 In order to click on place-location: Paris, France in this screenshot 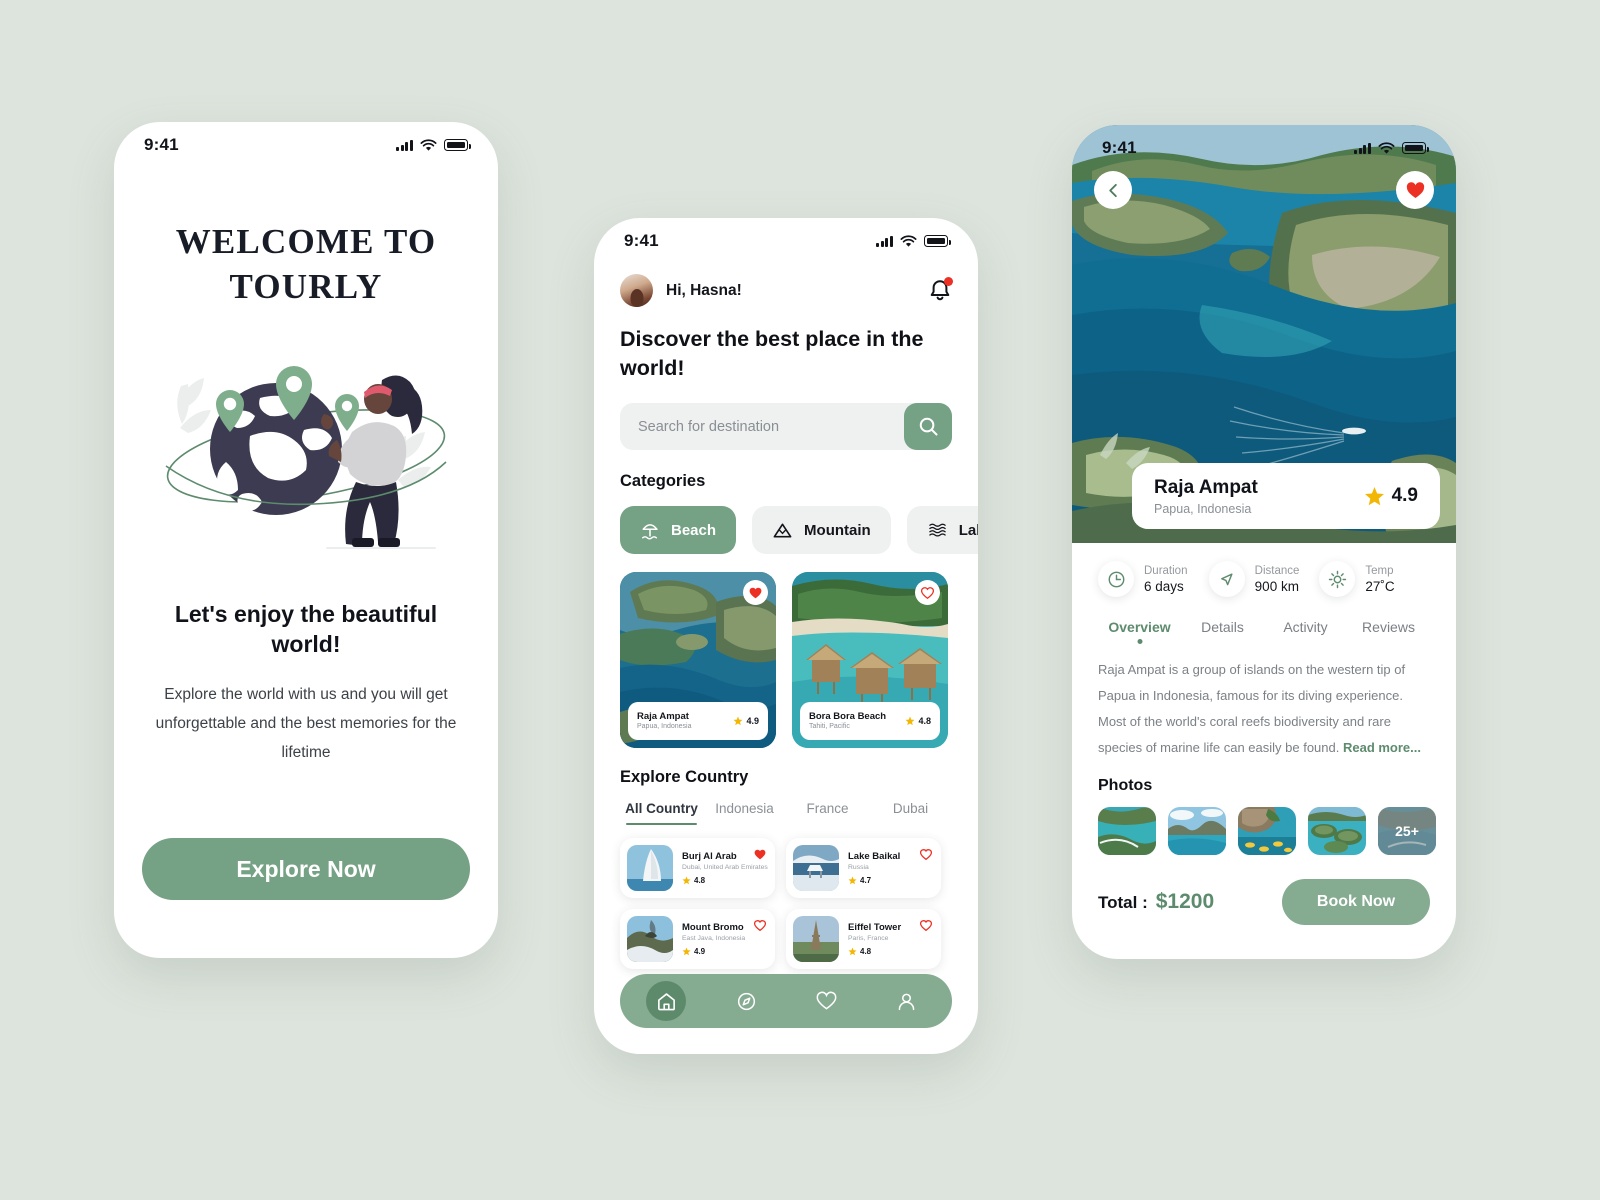, I will do `click(868, 939)`.